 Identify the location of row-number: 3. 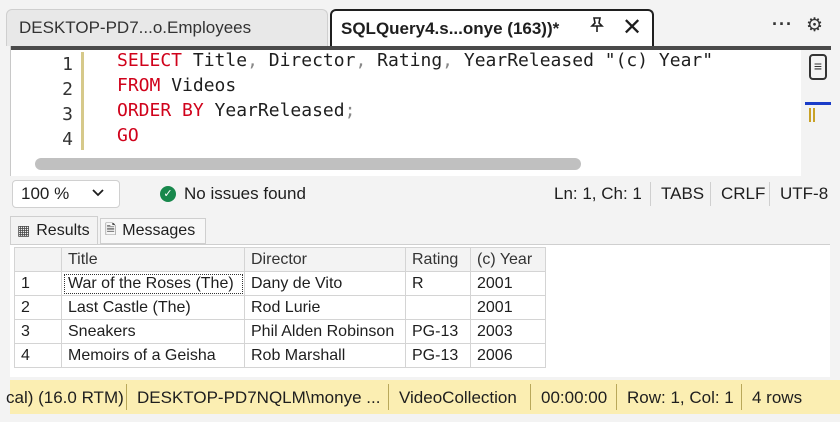
(38, 331).